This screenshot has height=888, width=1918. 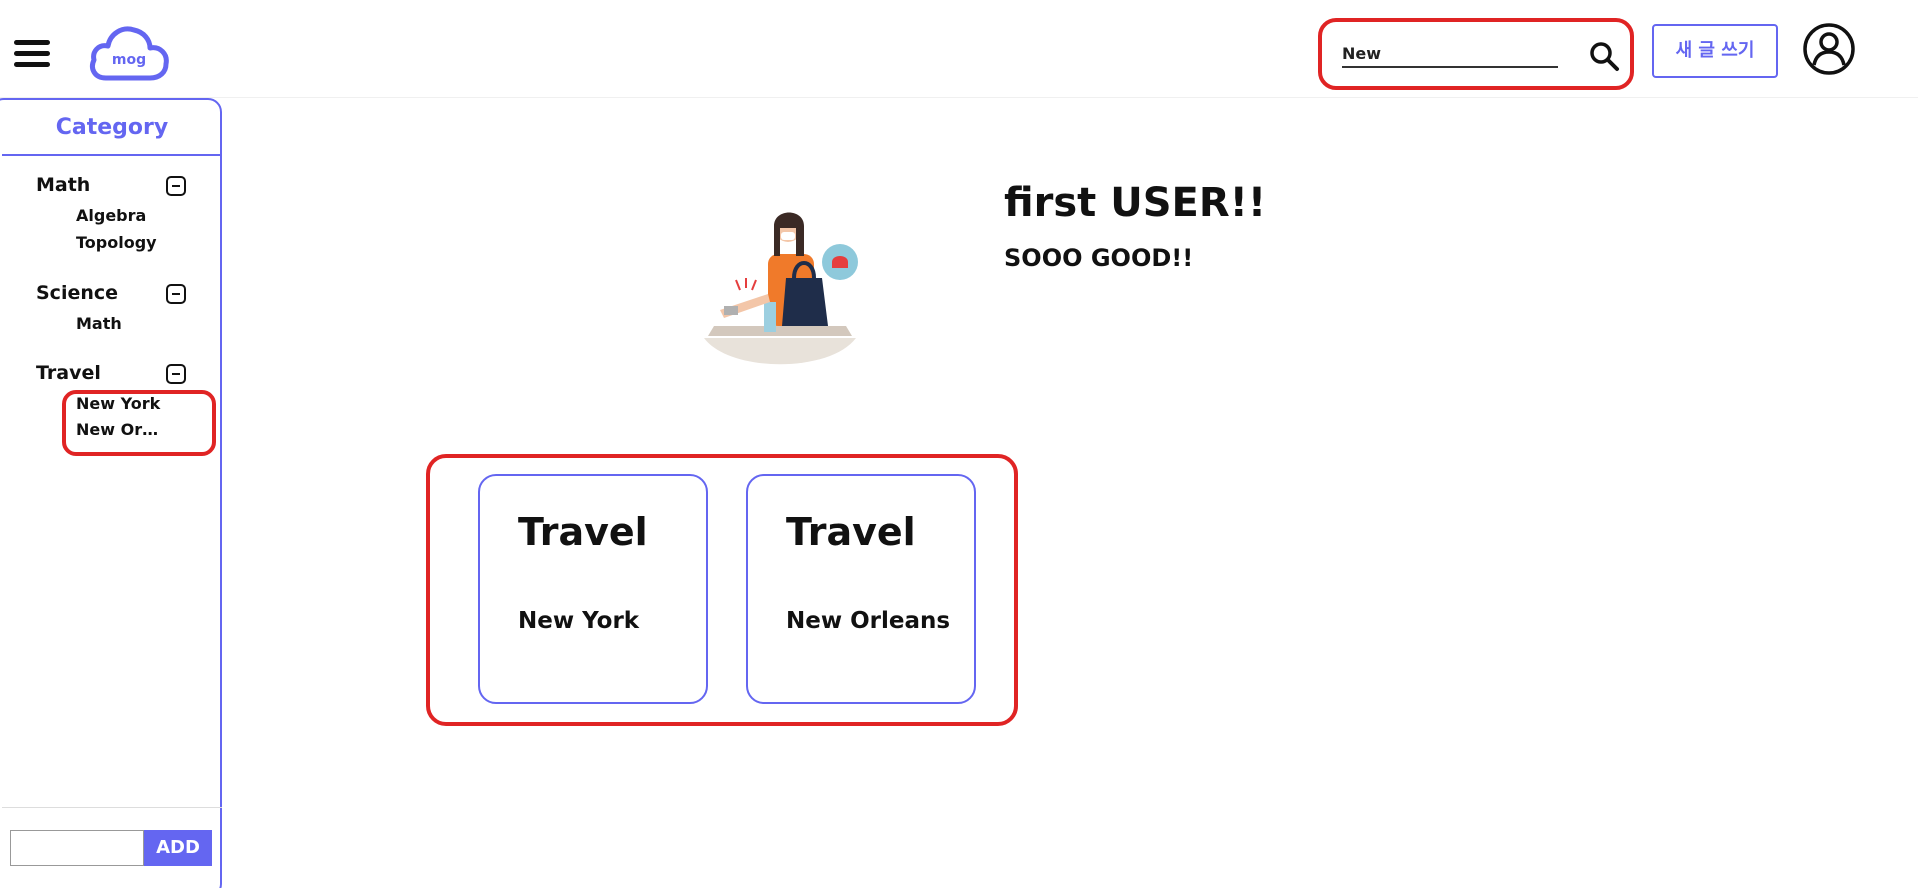 I want to click on subcategory-new-york: New York, so click(x=119, y=403).